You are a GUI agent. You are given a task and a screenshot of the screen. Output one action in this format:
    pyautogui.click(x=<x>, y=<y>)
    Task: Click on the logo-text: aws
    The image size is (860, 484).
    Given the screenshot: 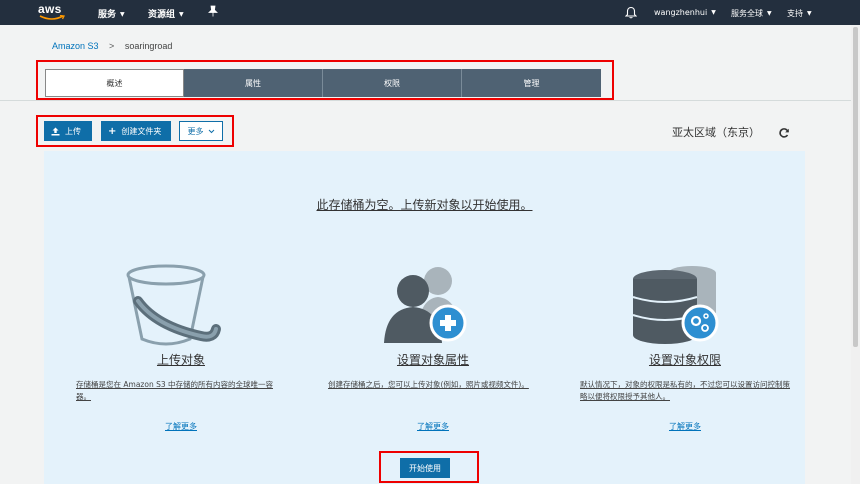 What is the action you would take?
    pyautogui.click(x=50, y=9)
    